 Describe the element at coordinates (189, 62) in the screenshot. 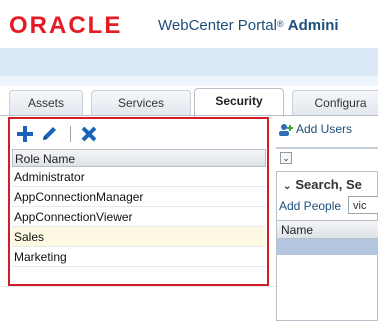

I see `header-band` at that location.